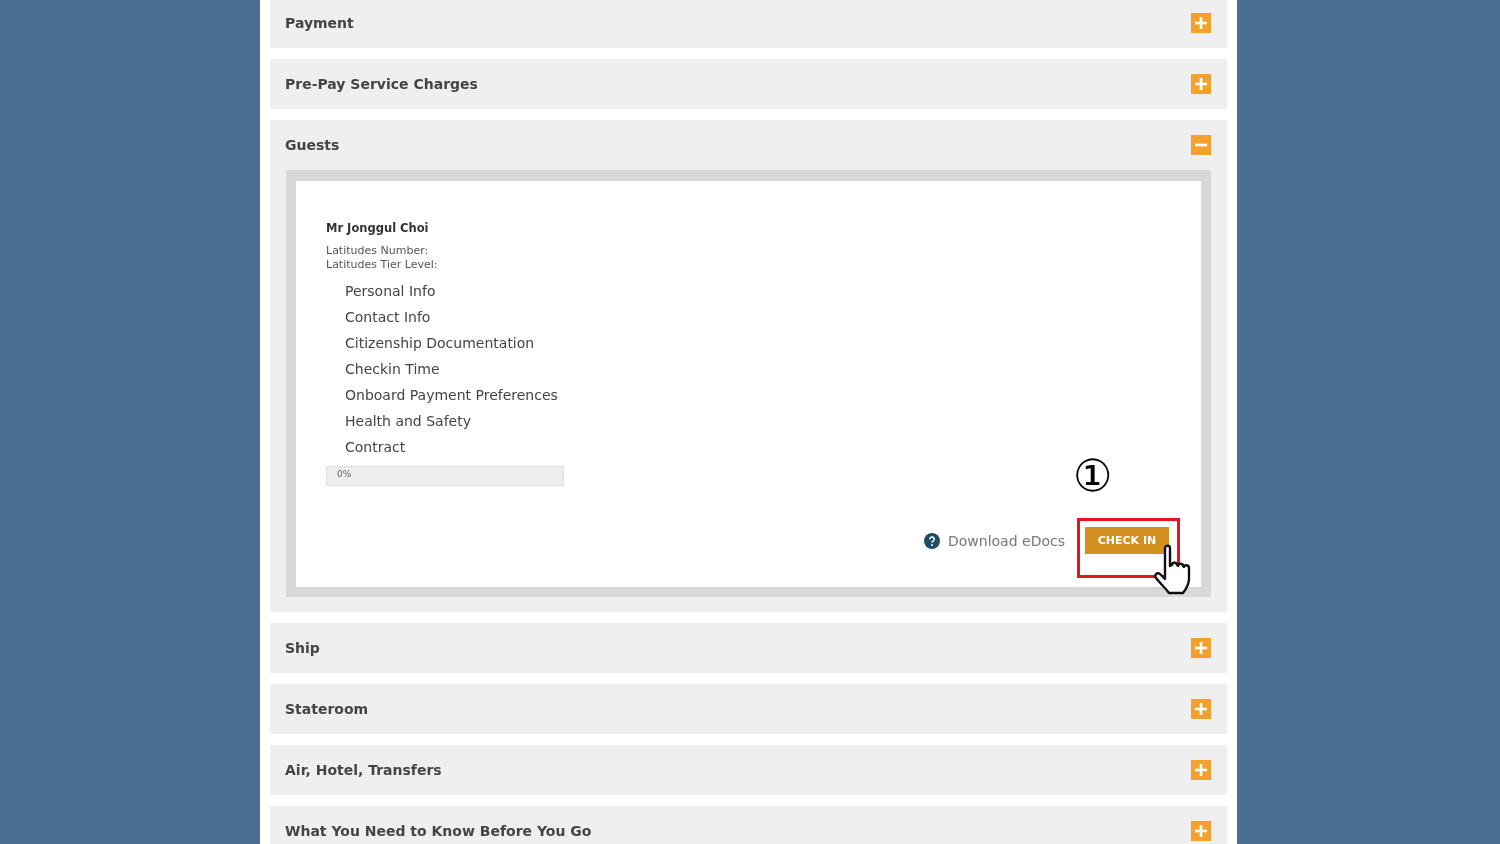  I want to click on section-title: Ship, so click(302, 648).